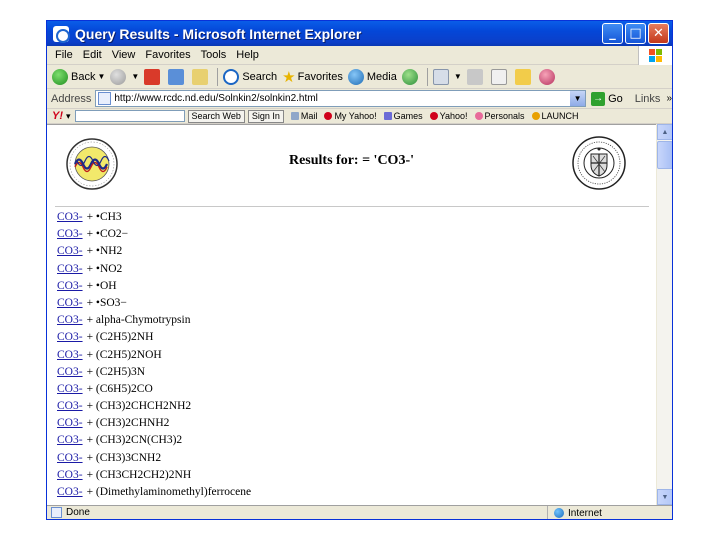  Describe the element at coordinates (560, 116) in the screenshot. I see `launch-label: LAUNCH` at that location.